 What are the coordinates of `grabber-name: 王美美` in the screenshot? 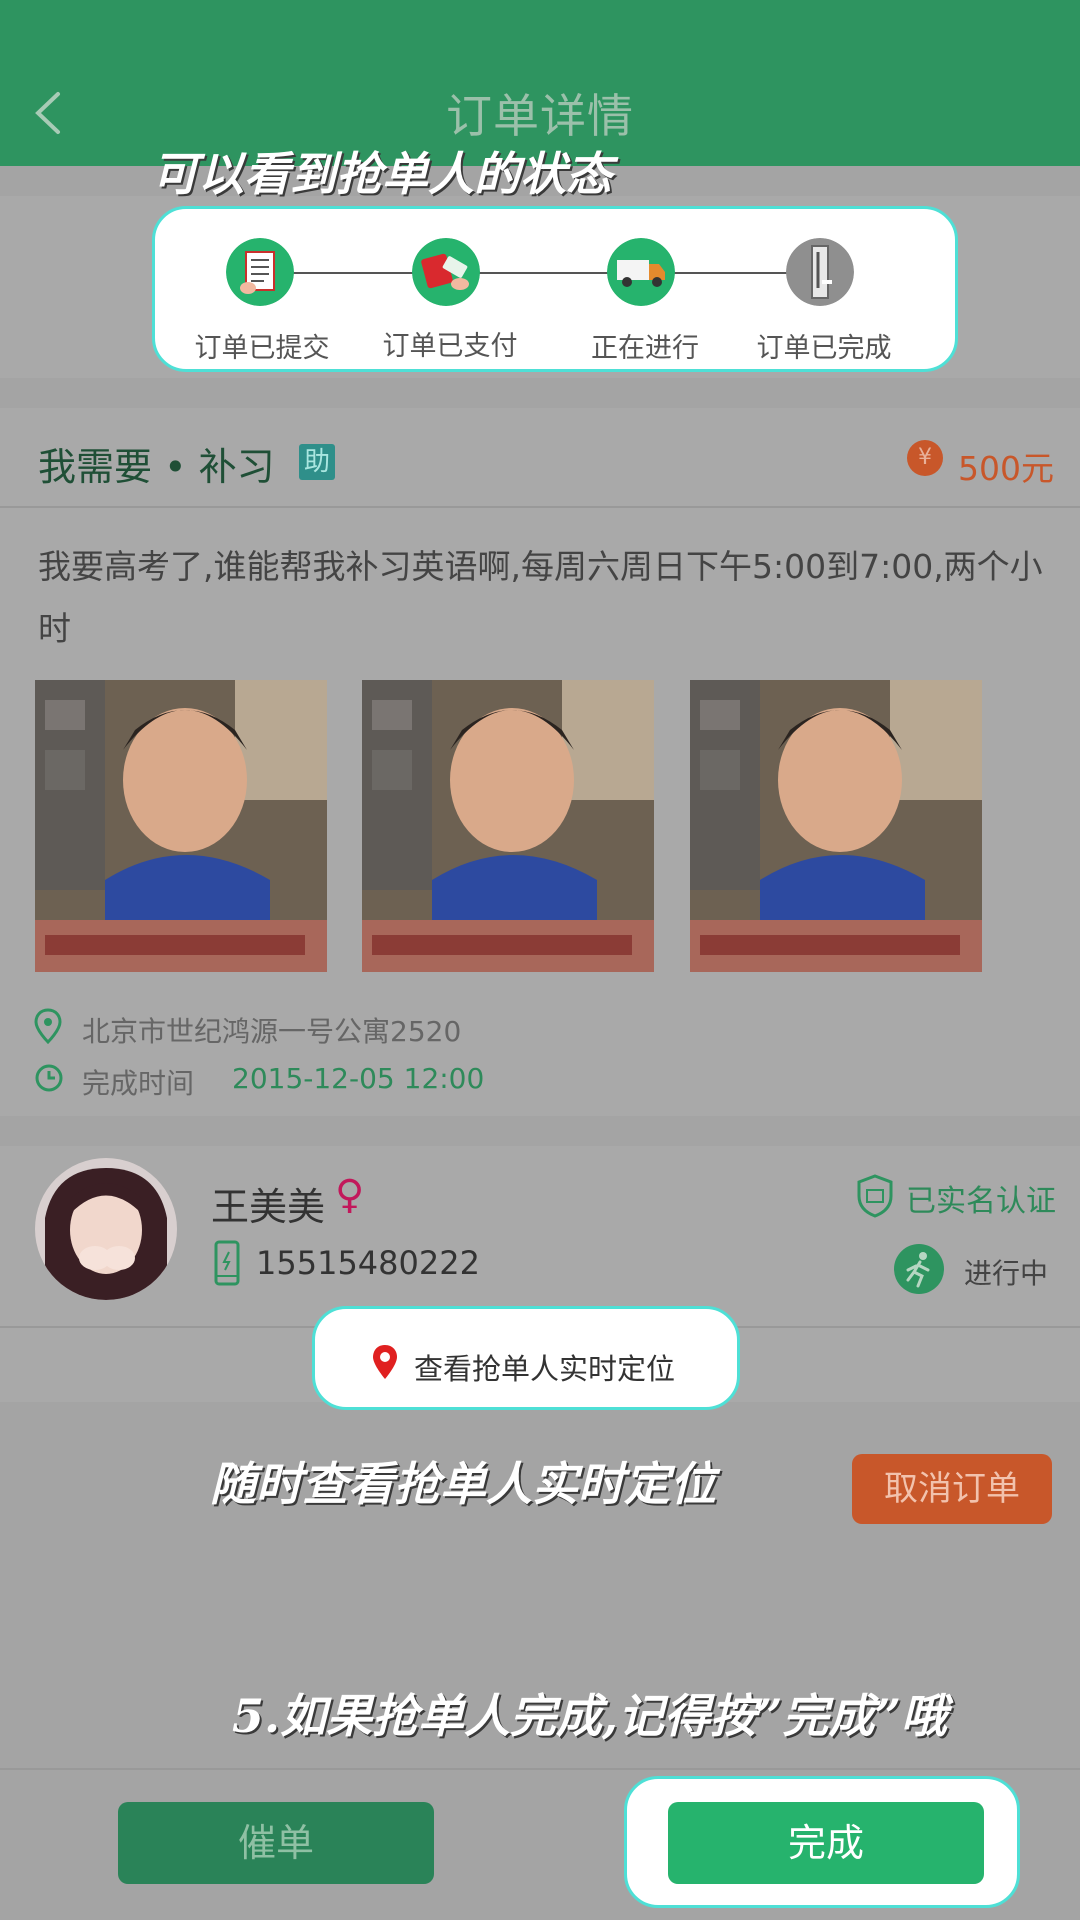 It's located at (268, 1207).